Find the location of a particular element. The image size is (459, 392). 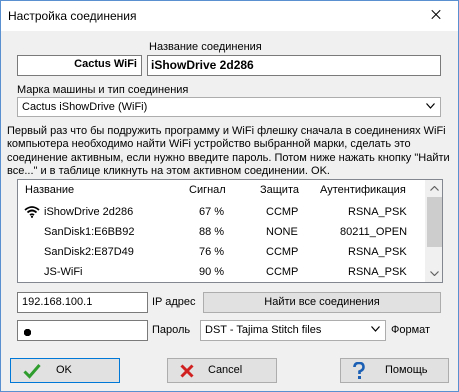

ok-button: OK is located at coordinates (65, 370).